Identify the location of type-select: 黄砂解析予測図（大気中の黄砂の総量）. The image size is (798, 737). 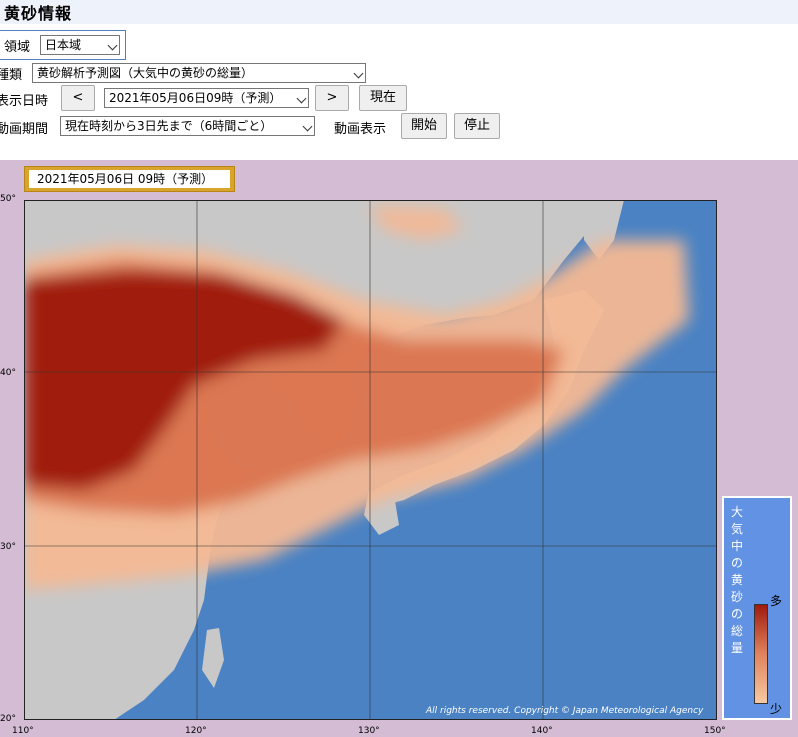
(199, 73).